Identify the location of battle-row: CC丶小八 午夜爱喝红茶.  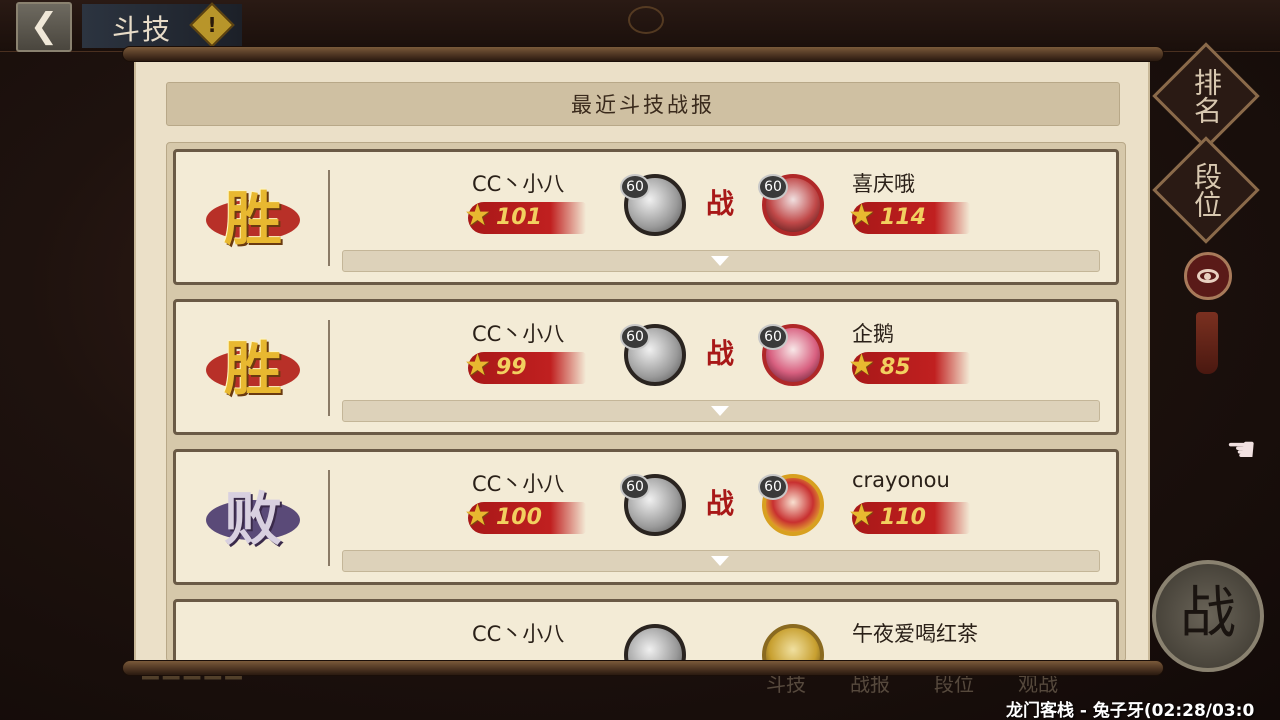
(646, 629).